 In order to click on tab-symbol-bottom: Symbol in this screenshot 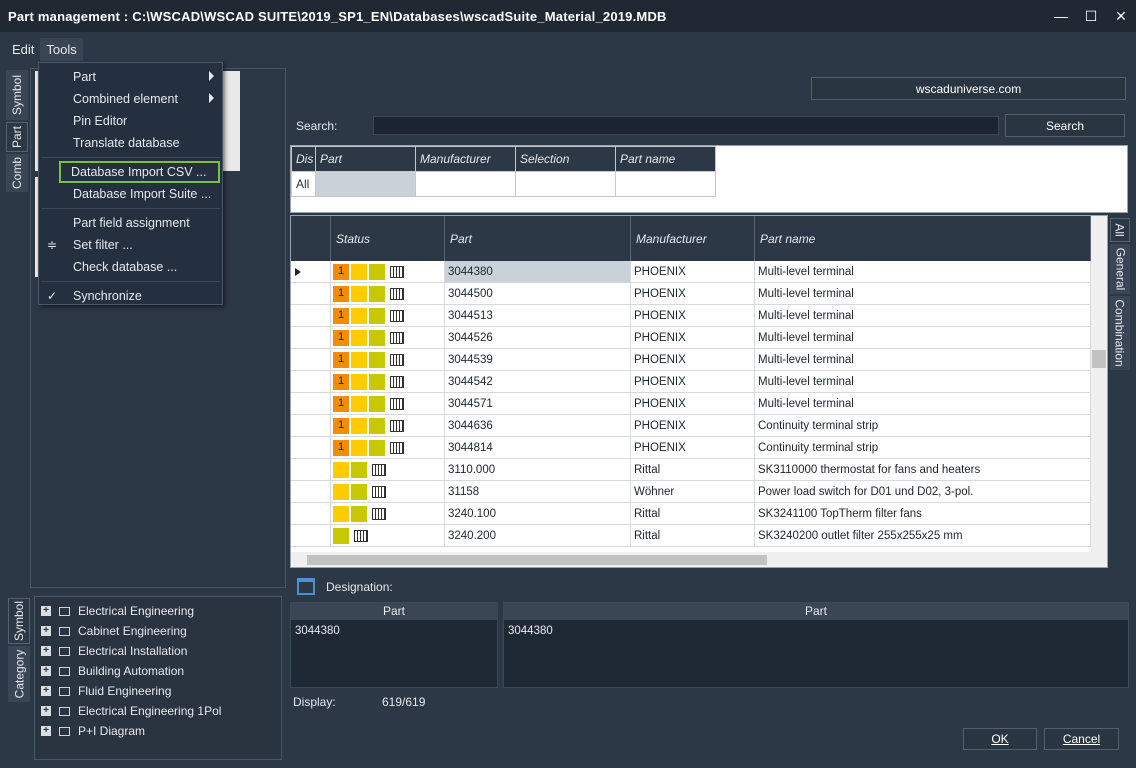, I will do `click(19, 621)`.